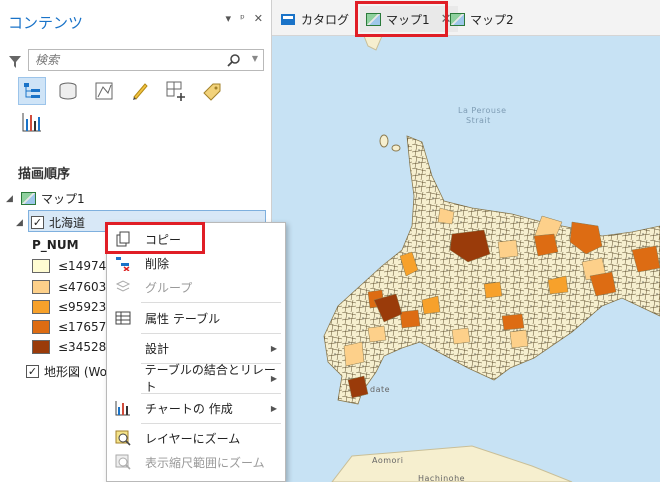  Describe the element at coordinates (212, 91) in the screenshot. I see `list-by-labeling-icon` at that location.